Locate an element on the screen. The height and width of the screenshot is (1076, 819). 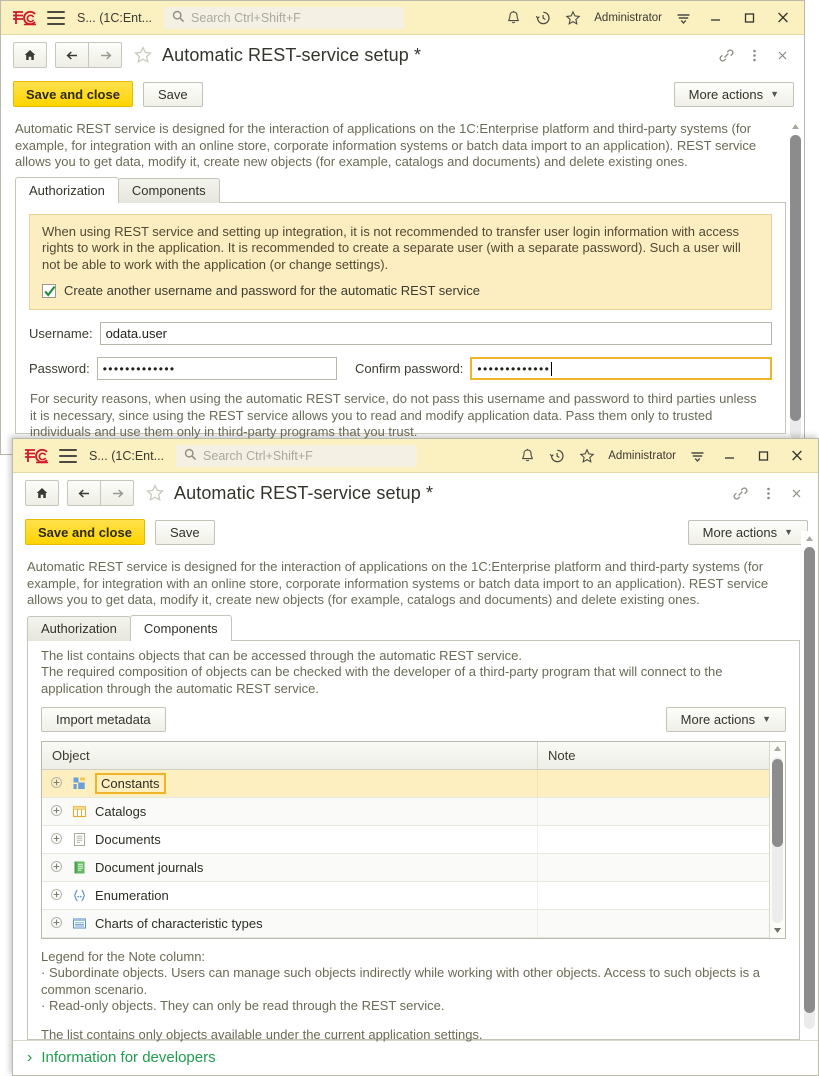
import-metadata-button: Import metadata is located at coordinates (103, 719).